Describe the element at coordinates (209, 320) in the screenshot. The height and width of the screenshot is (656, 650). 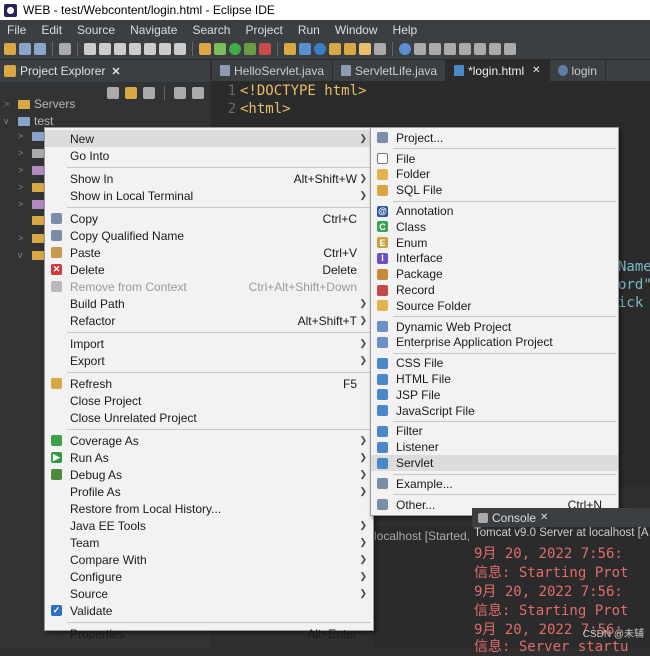
I see `menu-item-refactor: Refactor Alt+Shift+T ❯` at that location.